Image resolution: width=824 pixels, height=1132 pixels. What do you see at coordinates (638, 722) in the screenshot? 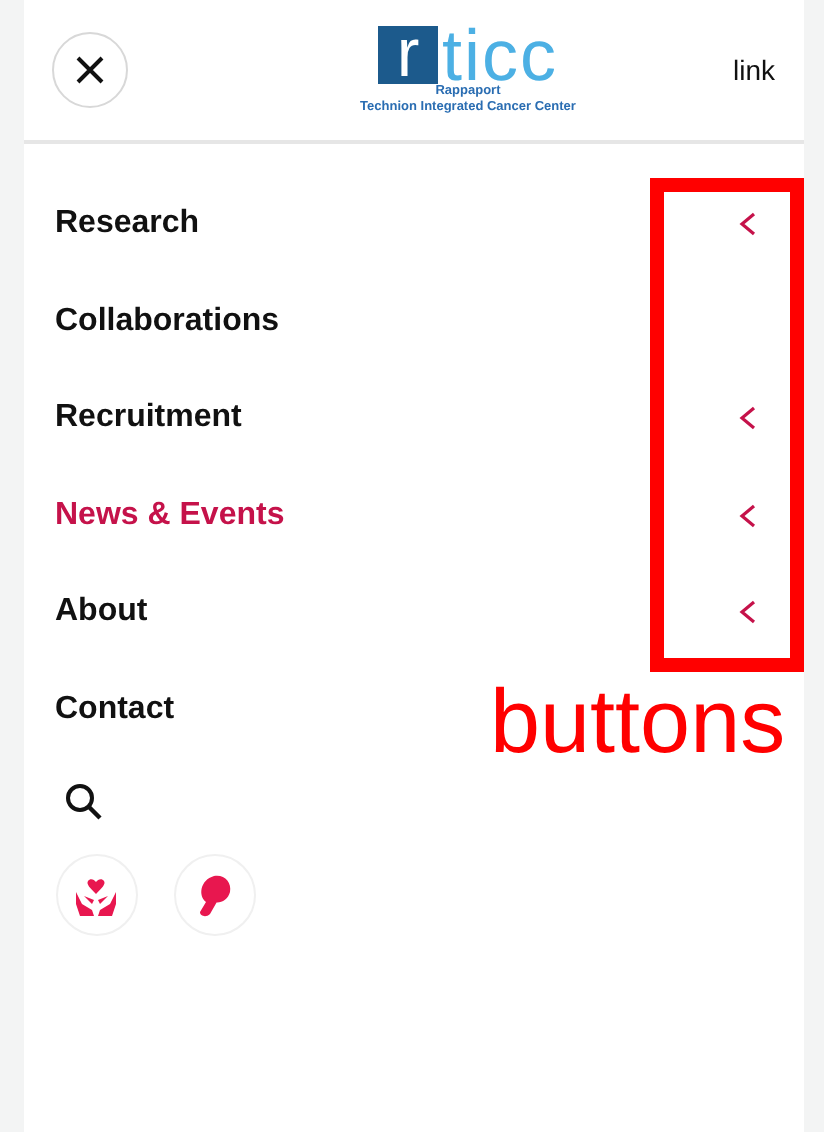
I see `annotation-label: buttons` at bounding box center [638, 722].